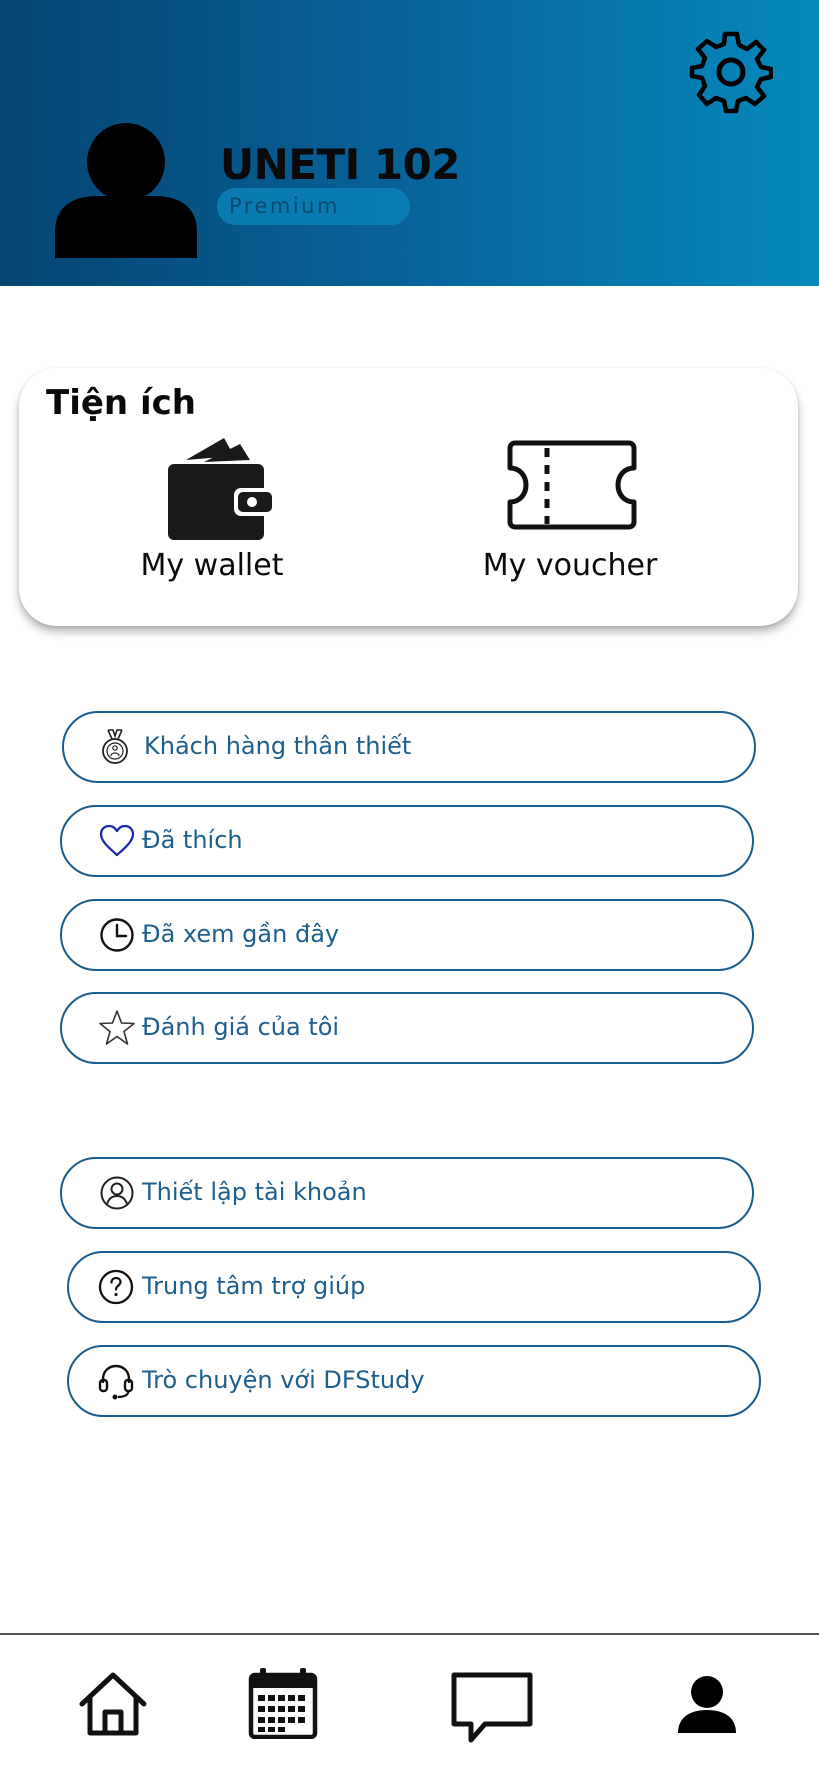  What do you see at coordinates (570, 565) in the screenshot?
I see `my-voucher-label: My voucher` at bounding box center [570, 565].